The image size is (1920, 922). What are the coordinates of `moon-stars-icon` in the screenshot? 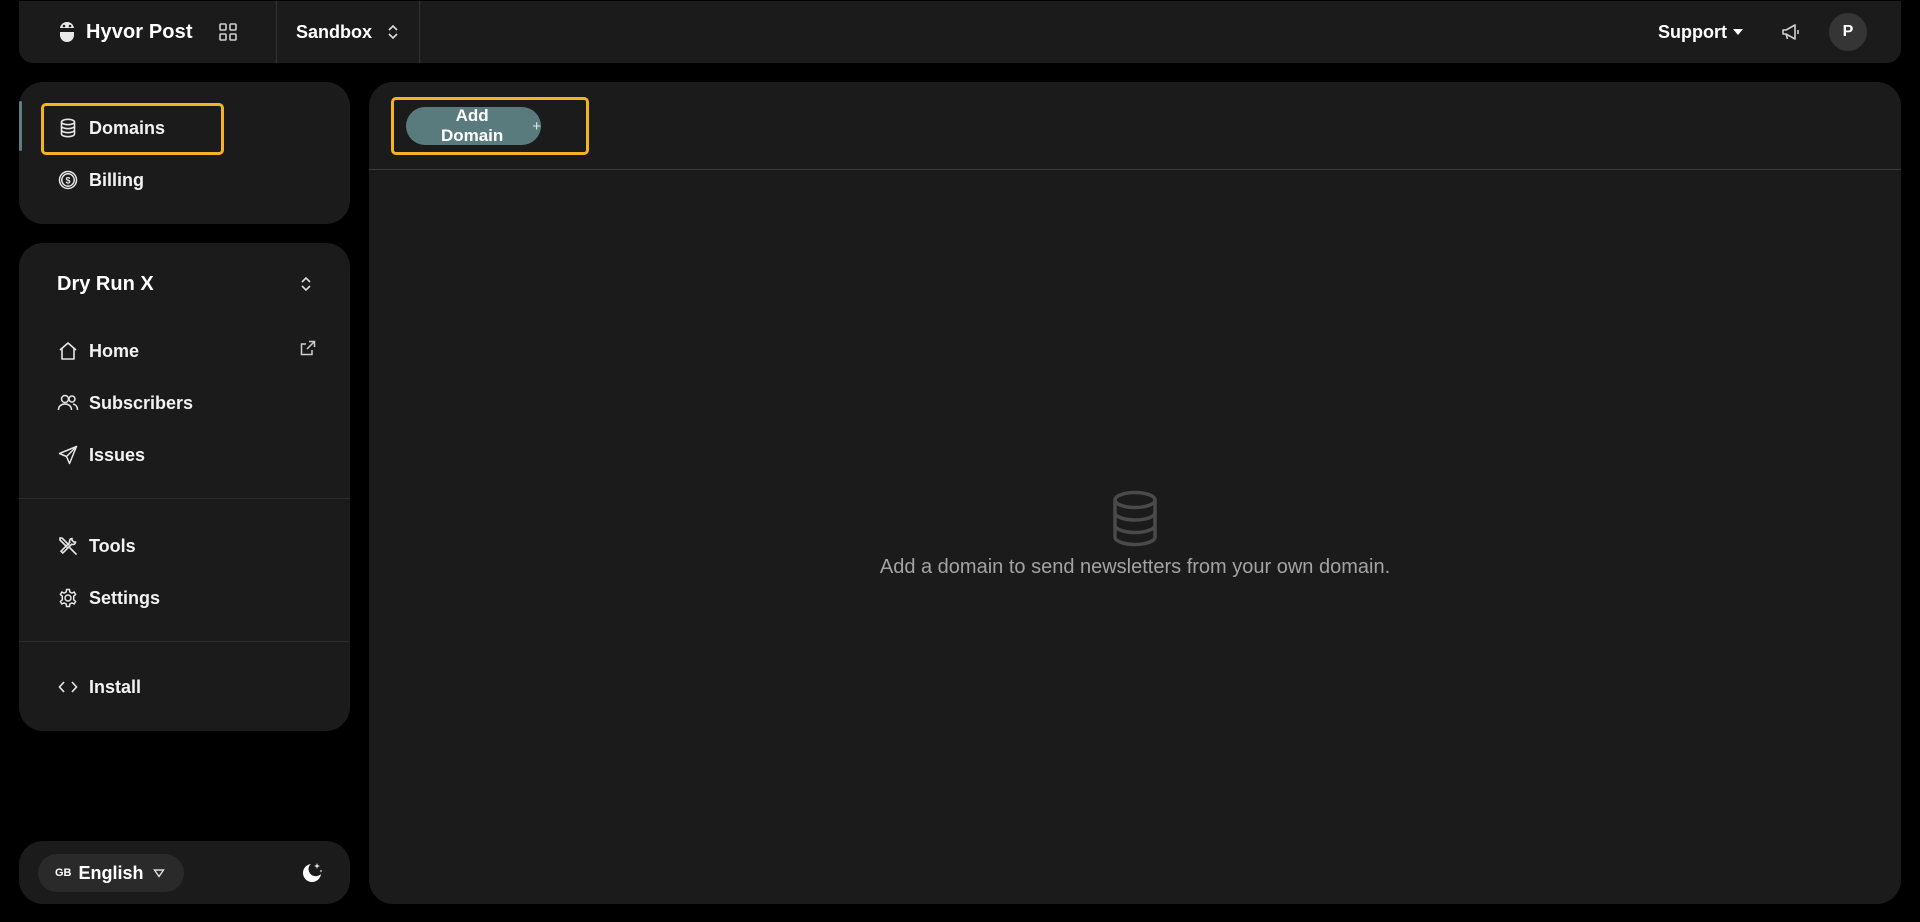 It's located at (312, 873).